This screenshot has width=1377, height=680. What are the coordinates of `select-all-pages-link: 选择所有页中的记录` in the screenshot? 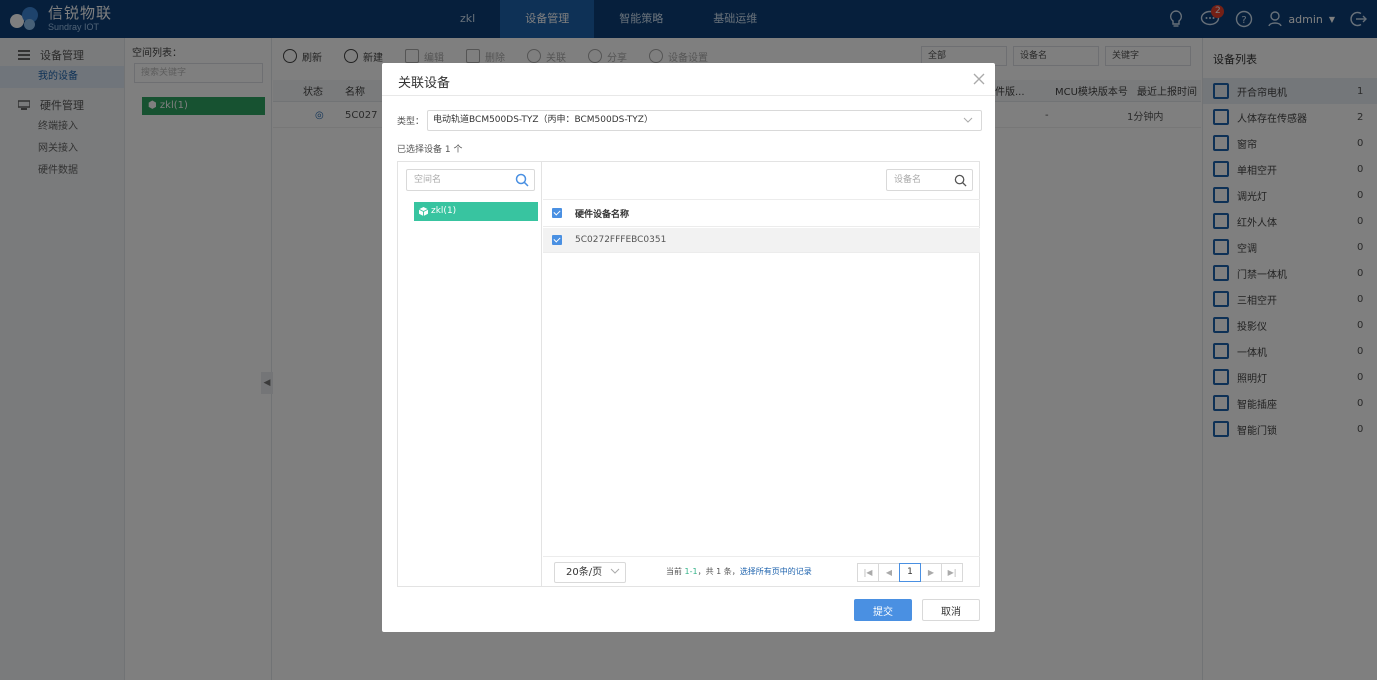 It's located at (776, 571).